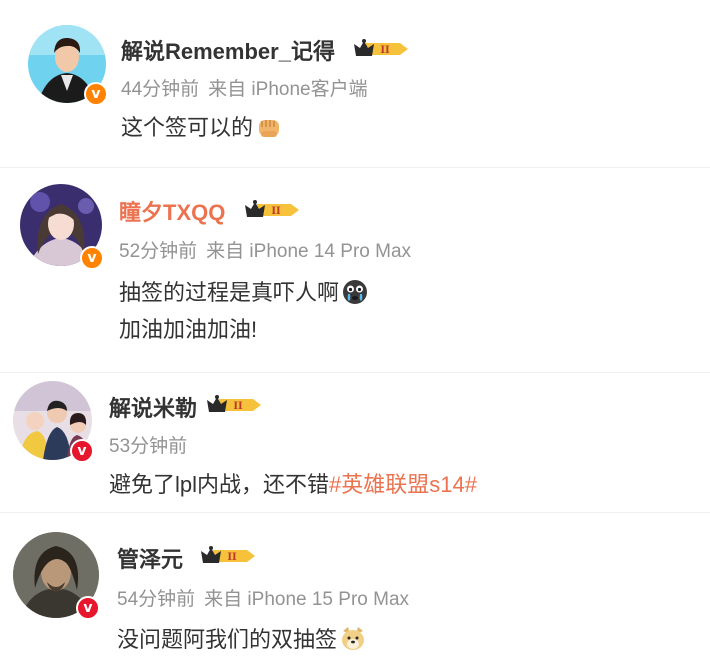 This screenshot has height=672, width=710. I want to click on comment-time: 53分钟前, so click(148, 446).